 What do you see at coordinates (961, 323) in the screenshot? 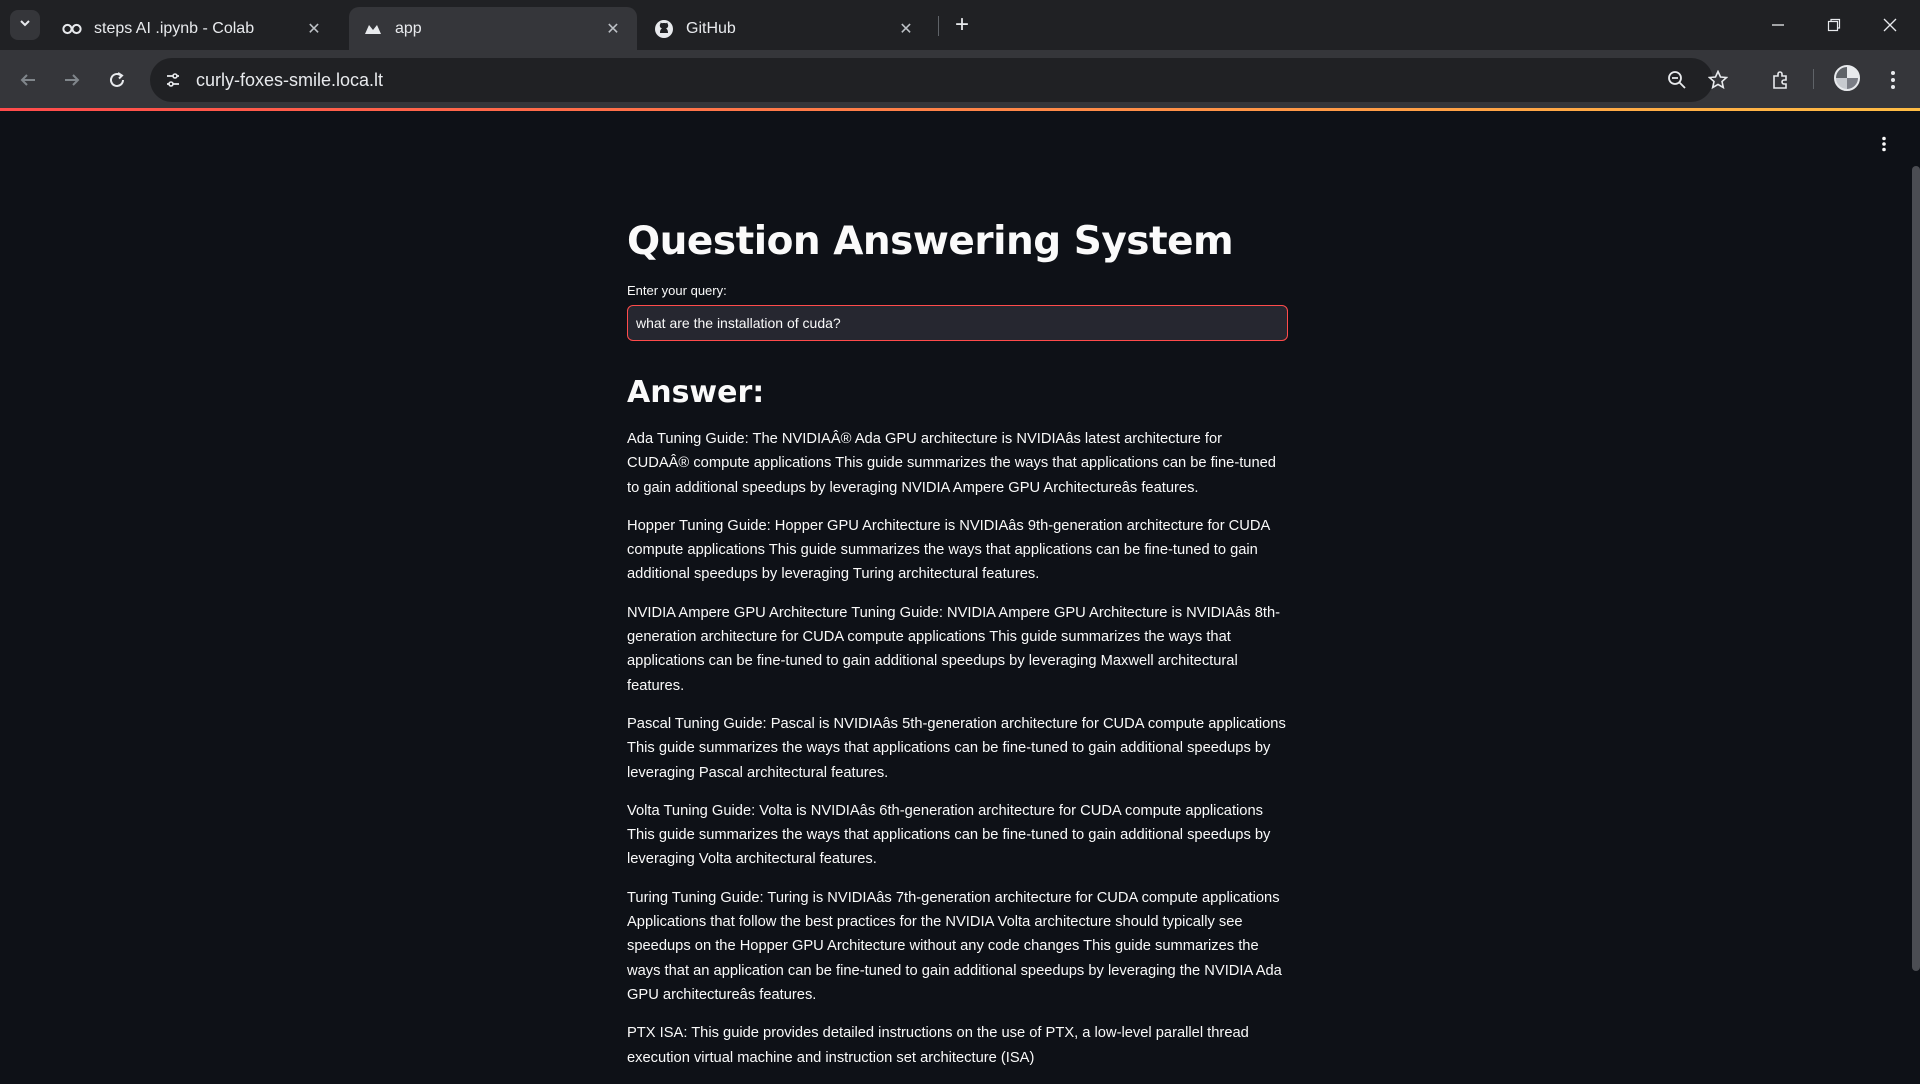
I see `query-input` at bounding box center [961, 323].